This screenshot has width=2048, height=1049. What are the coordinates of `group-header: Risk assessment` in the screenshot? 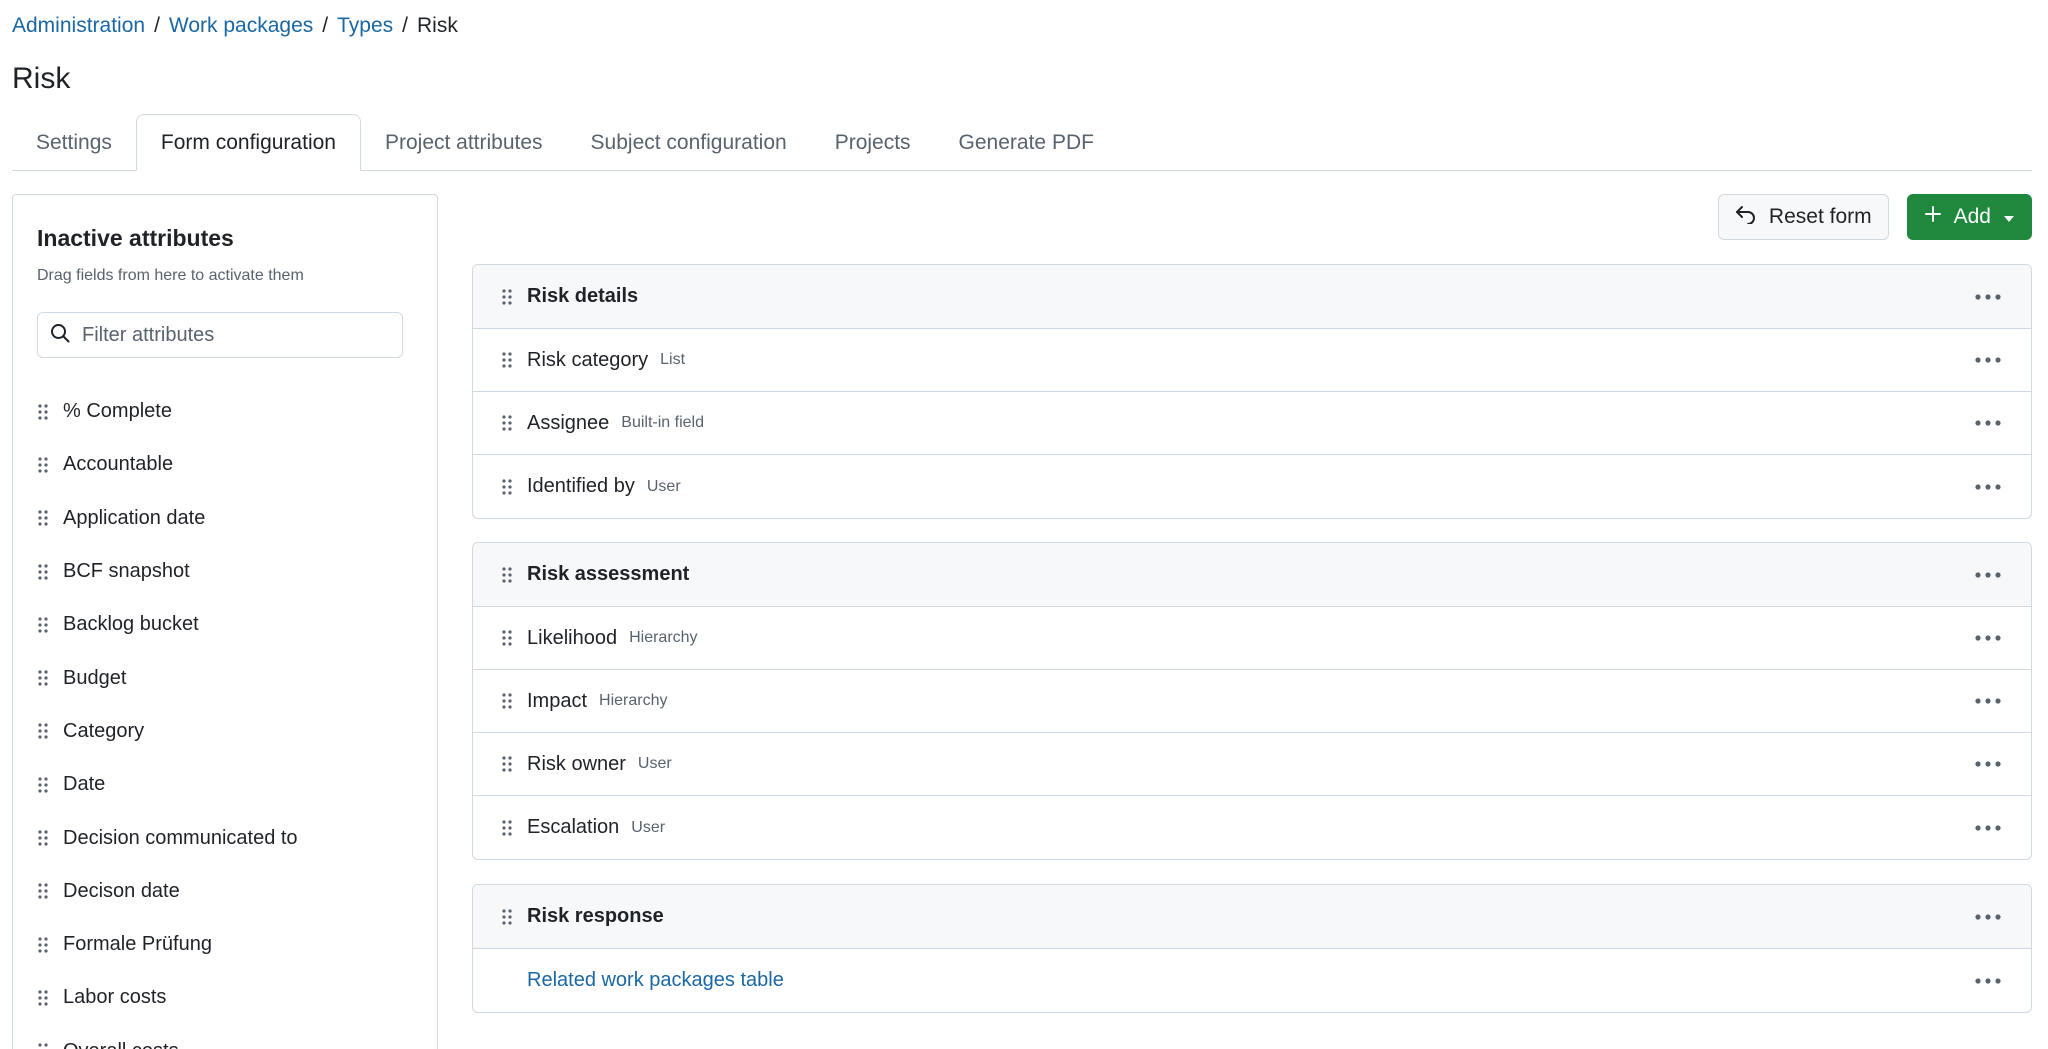 It's located at (1252, 575).